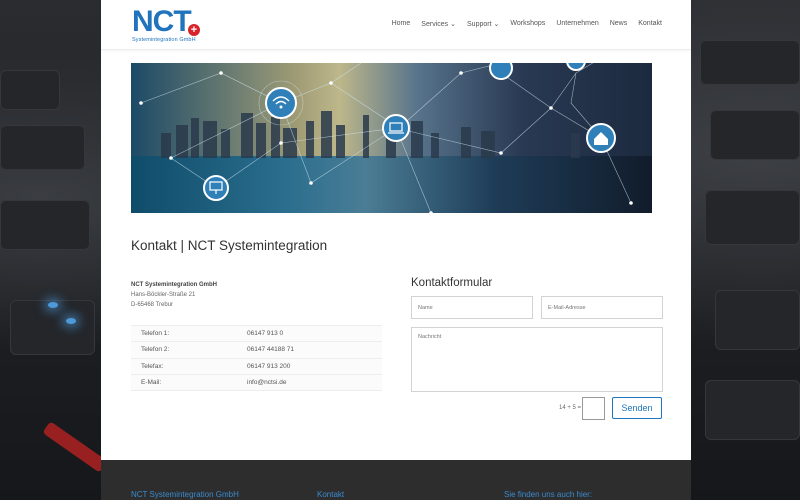 This screenshot has width=800, height=500. Describe the element at coordinates (152, 305) in the screenshot. I see `city: D-65468 Trebur` at that location.